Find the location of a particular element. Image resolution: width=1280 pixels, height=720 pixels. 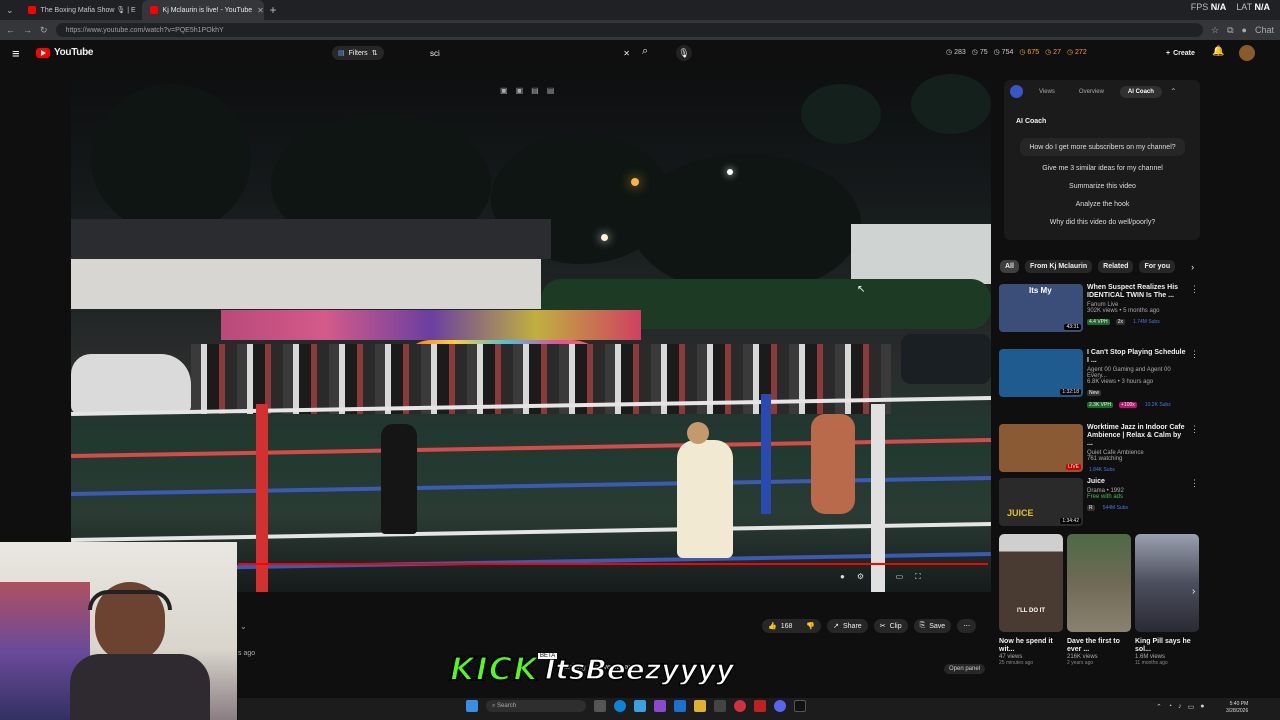

profile-avatar-icon: ● is located at coordinates (1244, 30).